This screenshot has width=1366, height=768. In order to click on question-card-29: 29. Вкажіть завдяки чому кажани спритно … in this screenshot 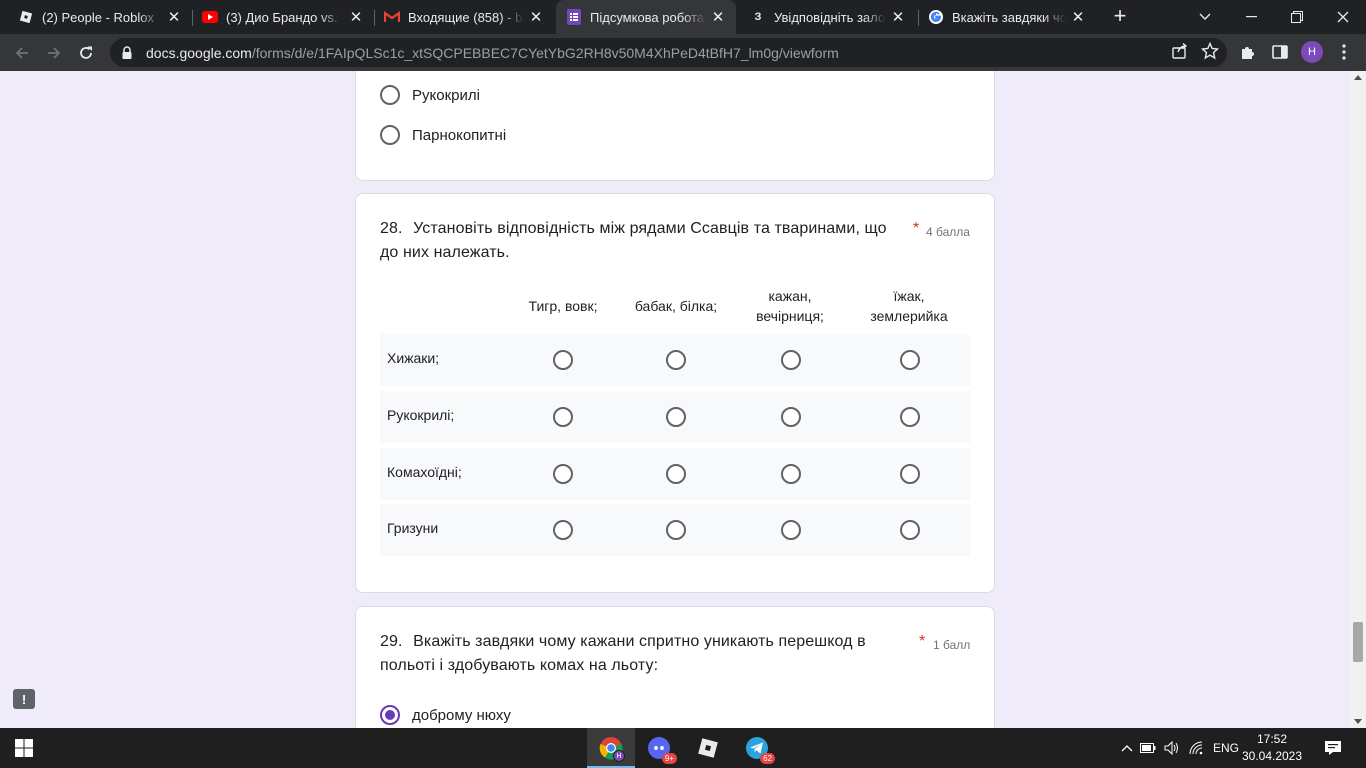, I will do `click(675, 667)`.